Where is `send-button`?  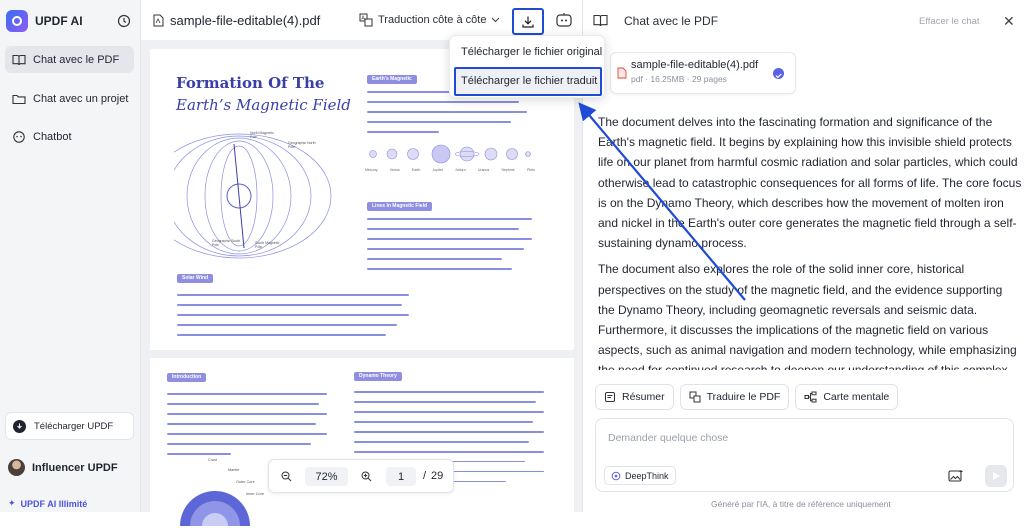
send-button is located at coordinates (996, 476).